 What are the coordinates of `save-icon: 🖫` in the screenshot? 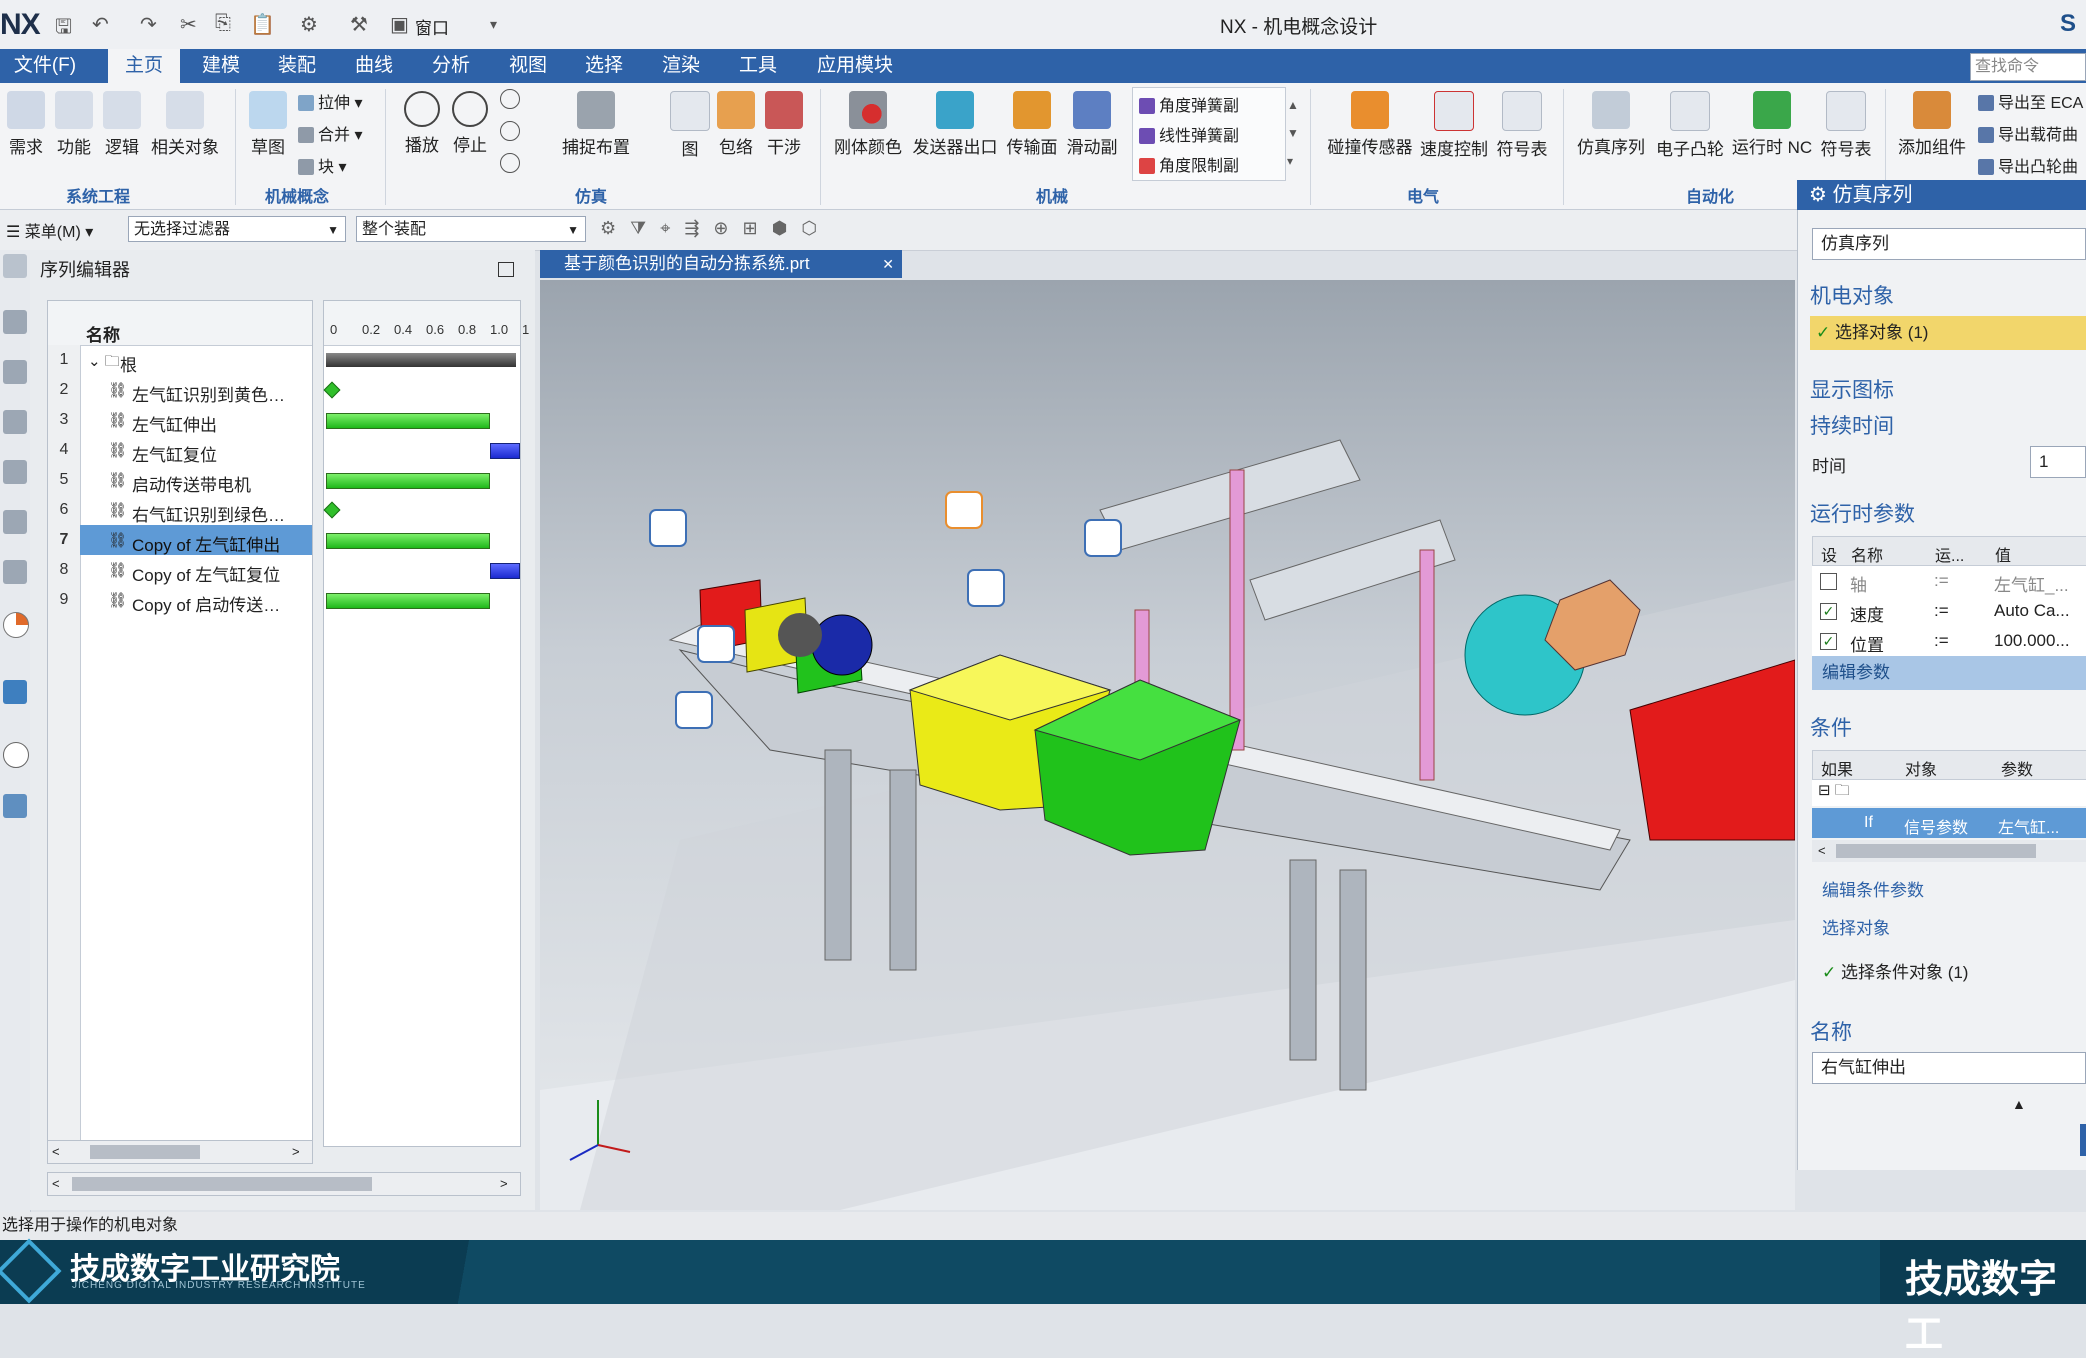 It's located at (63, 29).